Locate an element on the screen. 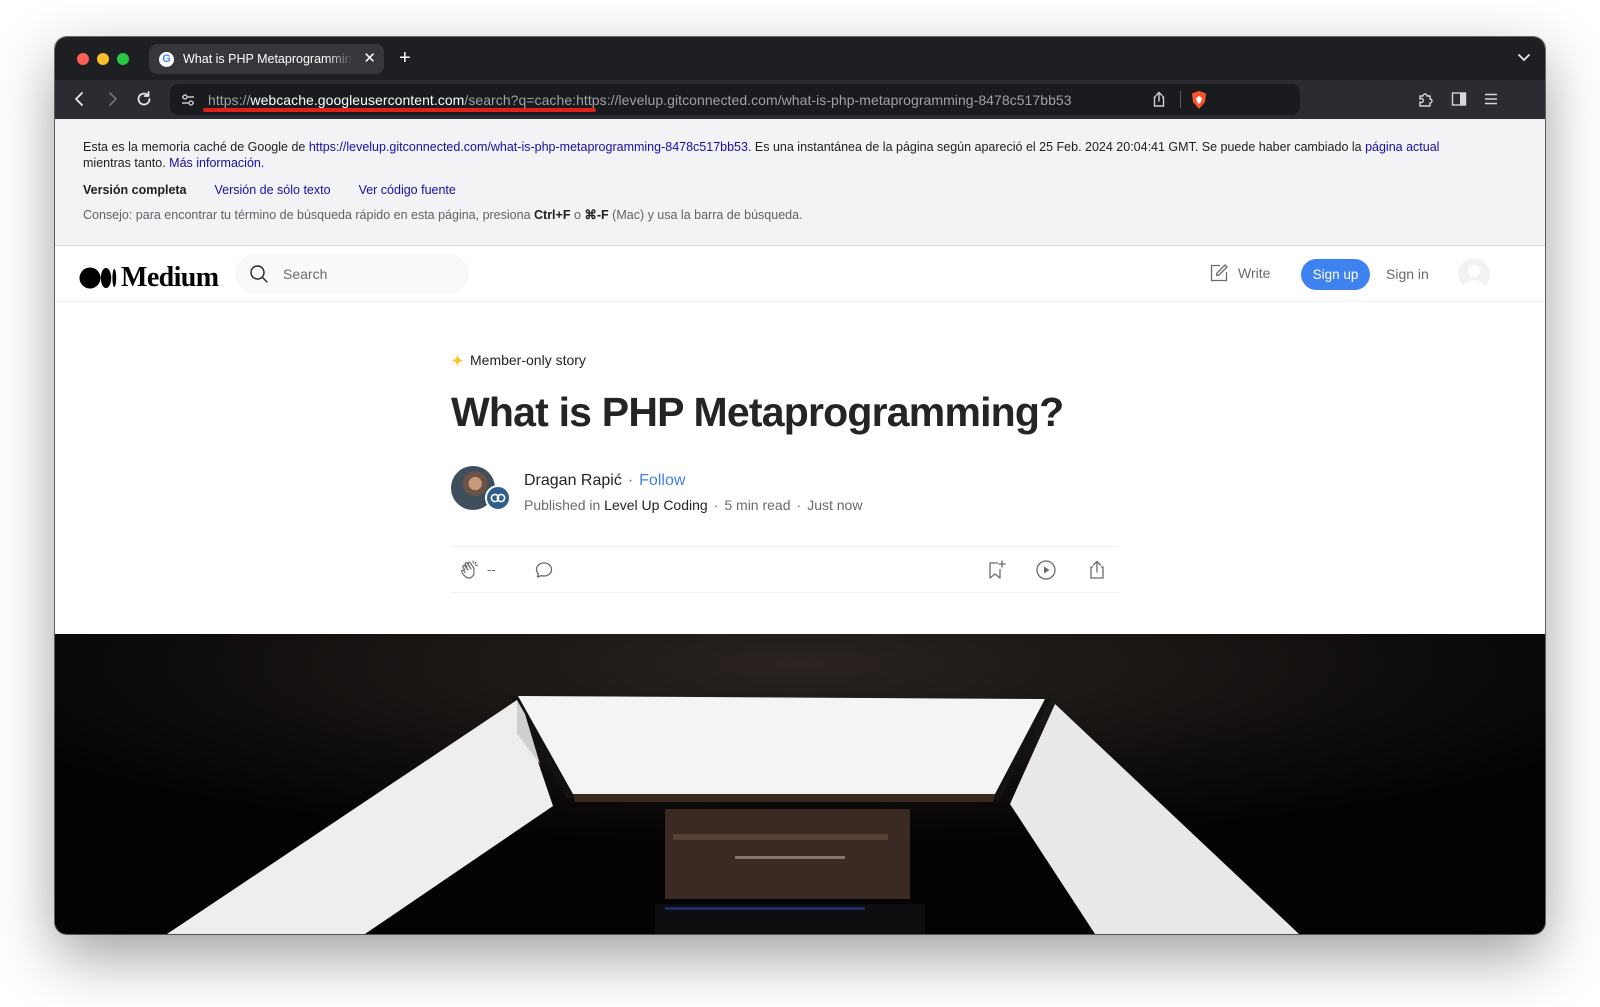  full-version-label: Versión completa is located at coordinates (135, 190).